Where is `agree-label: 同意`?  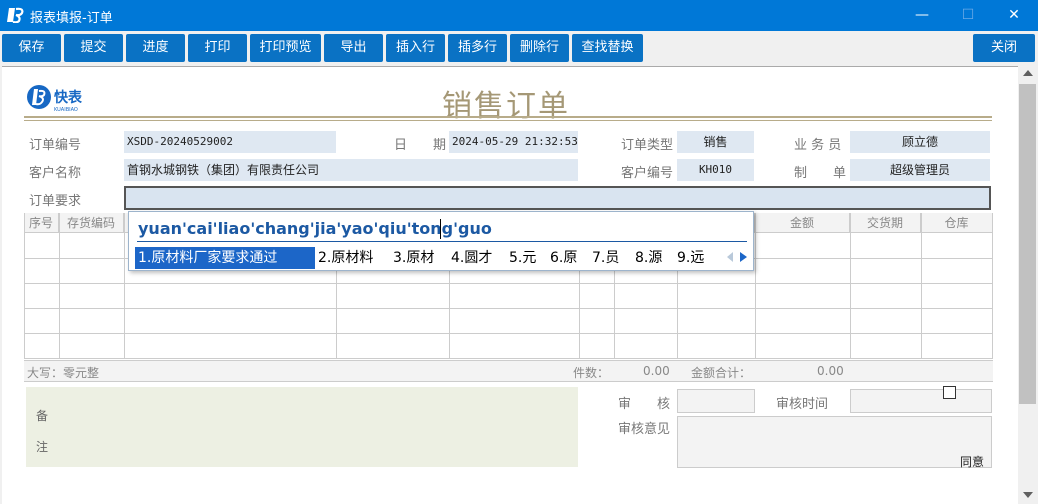
agree-label: 同意 is located at coordinates (972, 462).